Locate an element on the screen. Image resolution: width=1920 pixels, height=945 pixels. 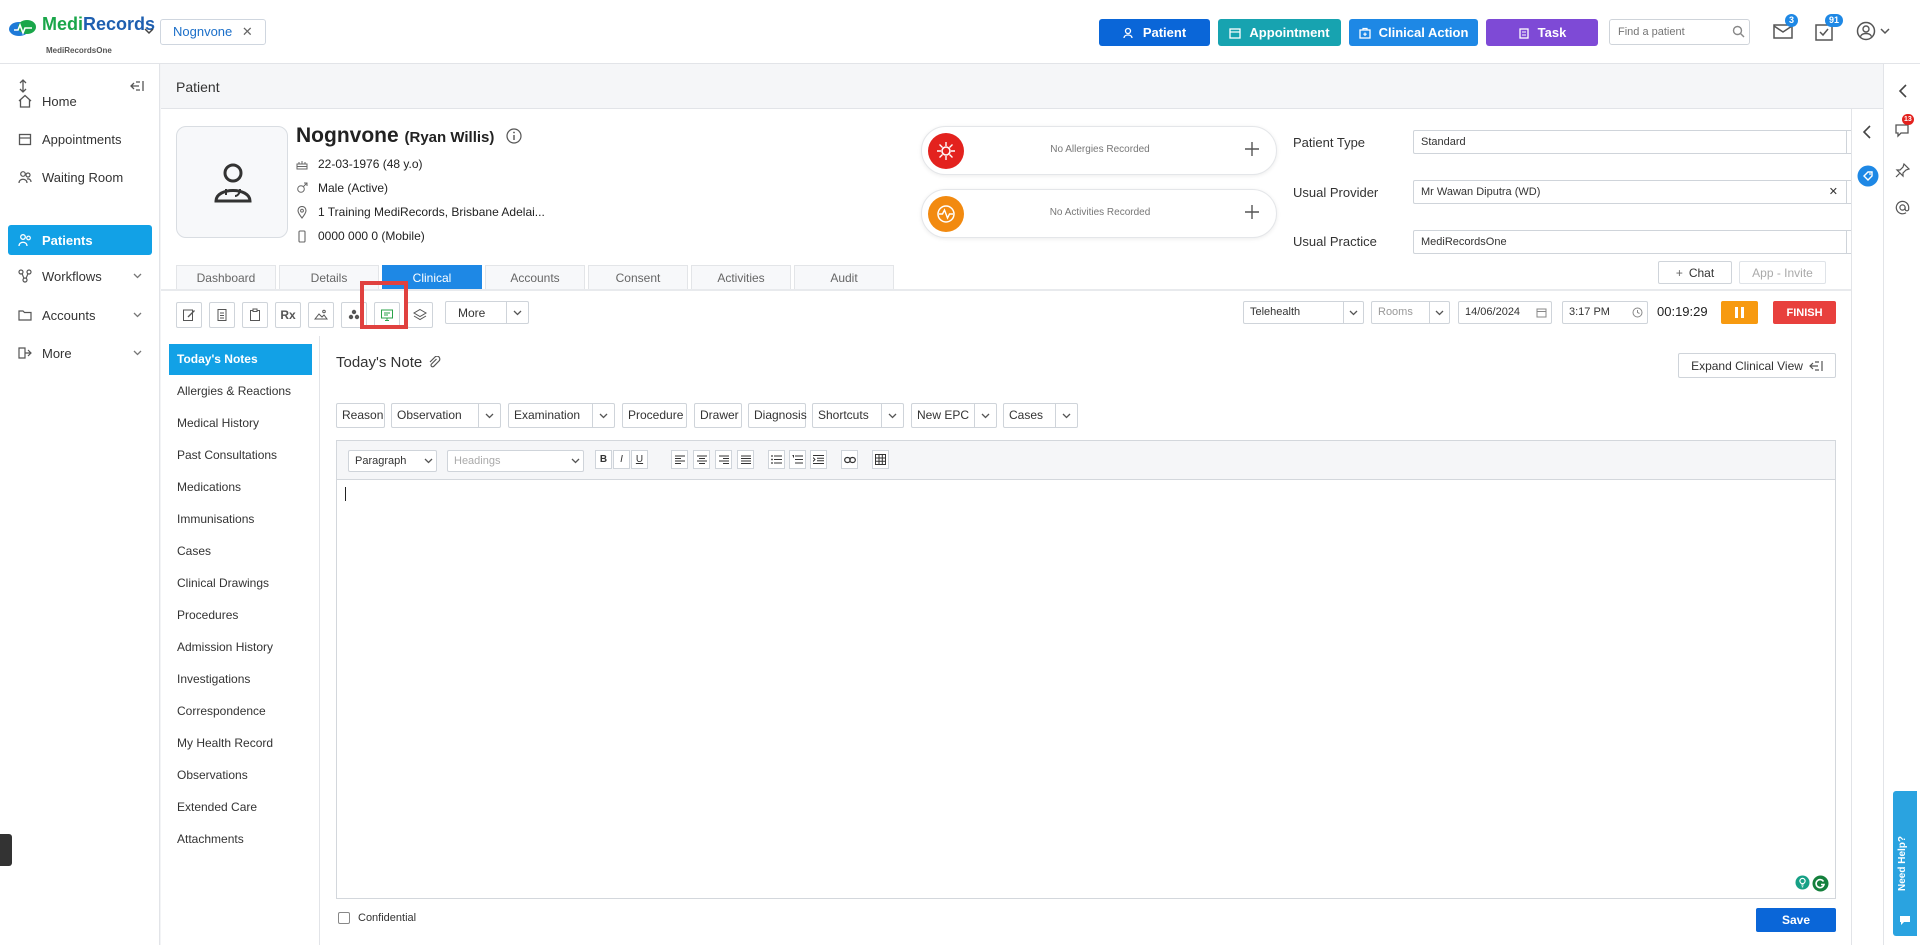
chat-notifications-button: 13 is located at coordinates (1904, 126).